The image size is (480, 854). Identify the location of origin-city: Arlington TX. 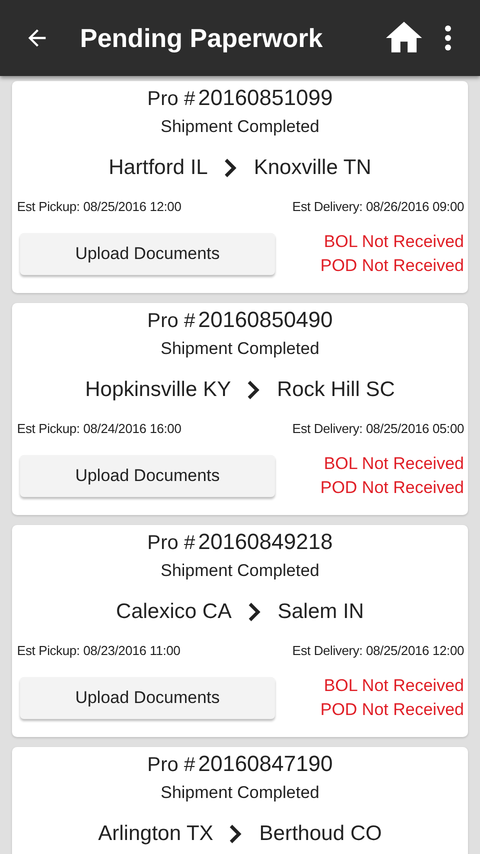
(156, 834).